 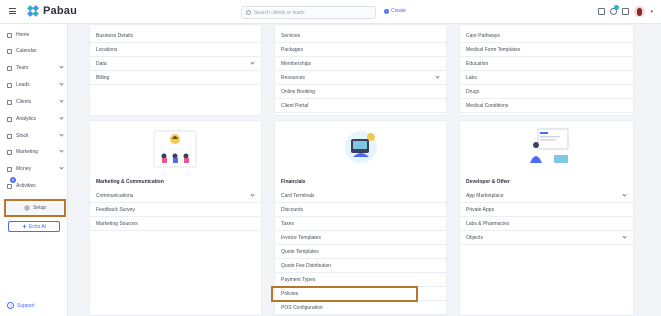 I want to click on setting-row-education: Education, so click(x=546, y=64).